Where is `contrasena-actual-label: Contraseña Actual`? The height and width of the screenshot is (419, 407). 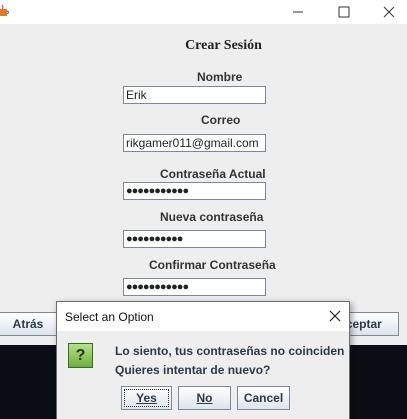 contrasena-actual-label: Contraseña Actual is located at coordinates (213, 174).